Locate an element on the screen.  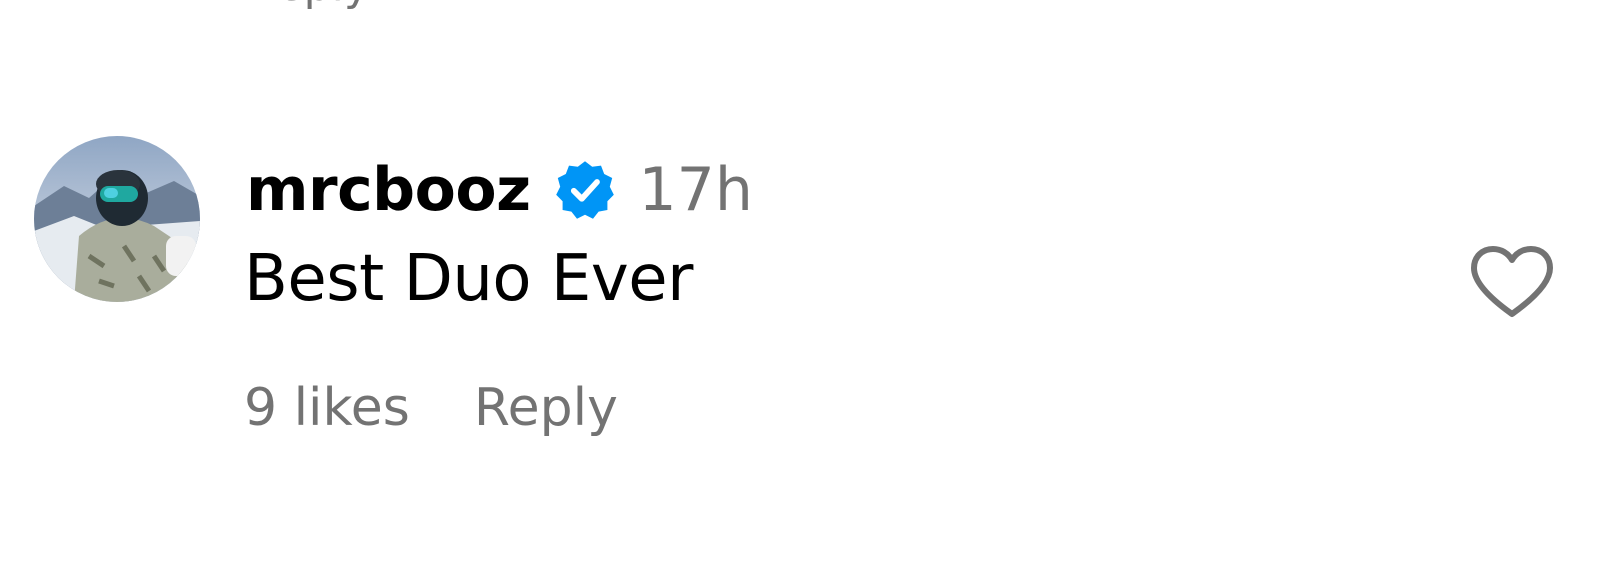
username-link: mrcbooz is located at coordinates (388, 190).